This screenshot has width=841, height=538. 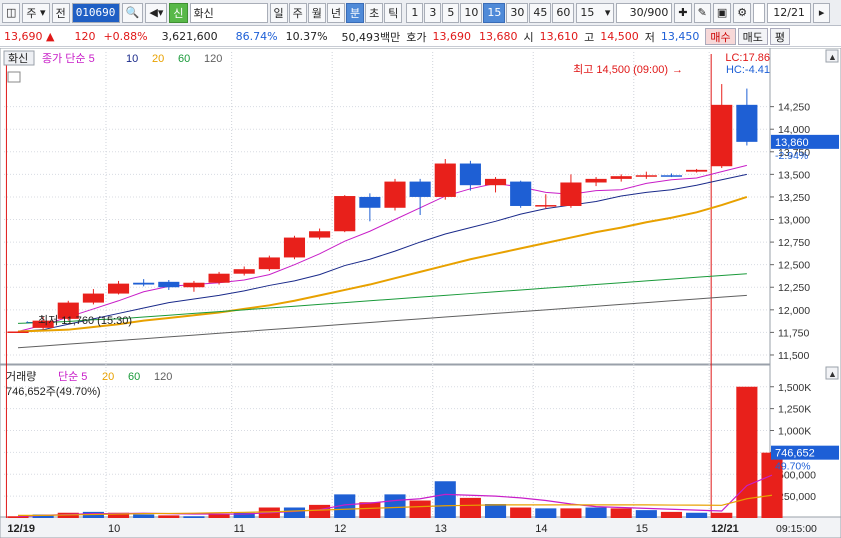 What do you see at coordinates (789, 12) in the screenshot?
I see `date-field: 12/21` at bounding box center [789, 12].